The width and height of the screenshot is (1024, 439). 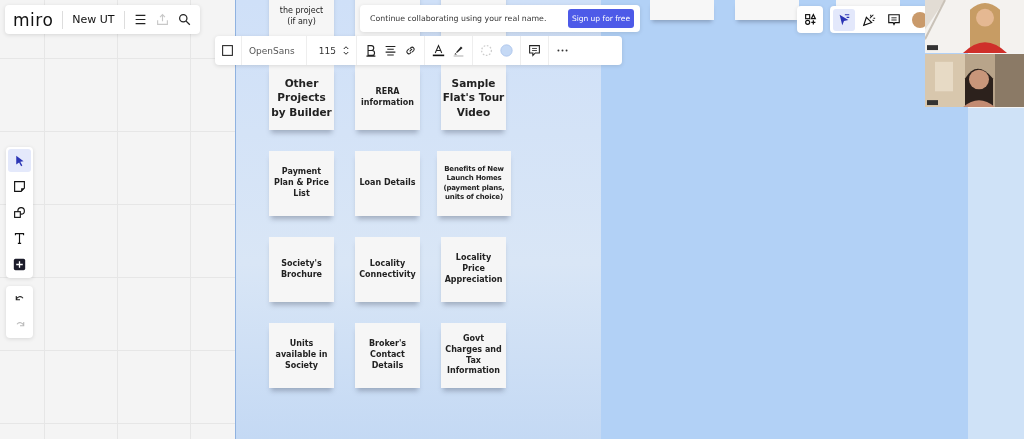 I want to click on text-icon, so click(x=19, y=238).